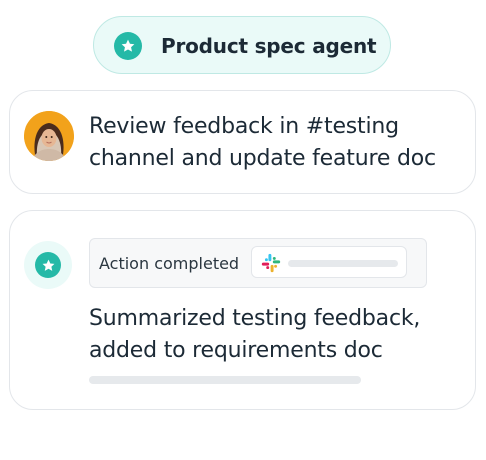  Describe the element at coordinates (225, 380) in the screenshot. I see `skeleton-placeholder-bar` at that location.